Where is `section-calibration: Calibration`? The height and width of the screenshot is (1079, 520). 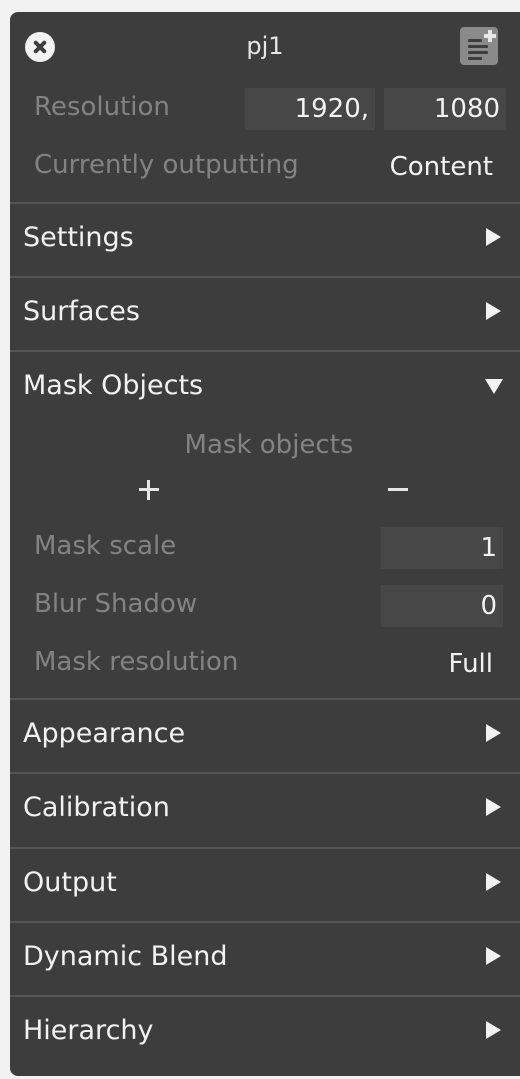 section-calibration: Calibration is located at coordinates (265, 809).